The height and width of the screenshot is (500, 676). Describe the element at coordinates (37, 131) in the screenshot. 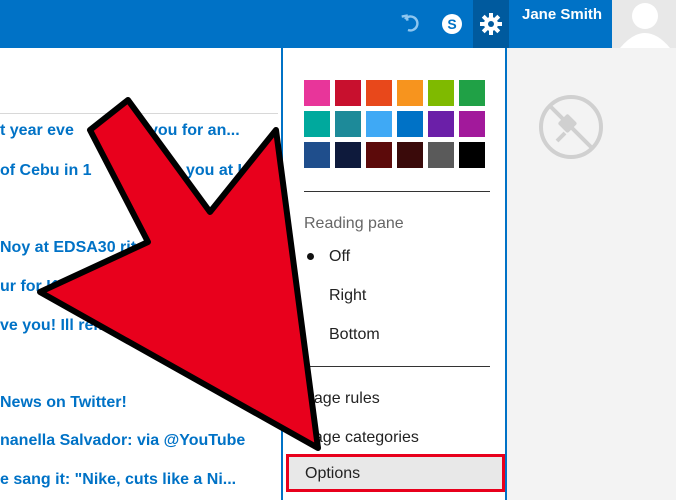

I see `list-item: t year eve` at that location.